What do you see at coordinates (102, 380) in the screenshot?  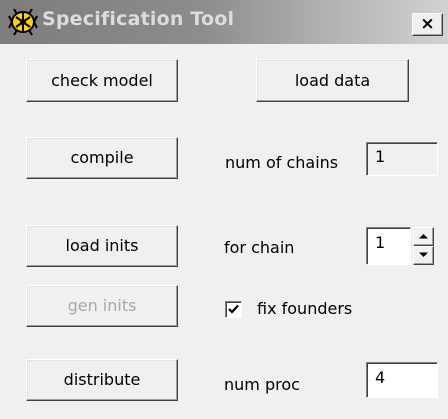 I see `distribute-button: distribute` at bounding box center [102, 380].